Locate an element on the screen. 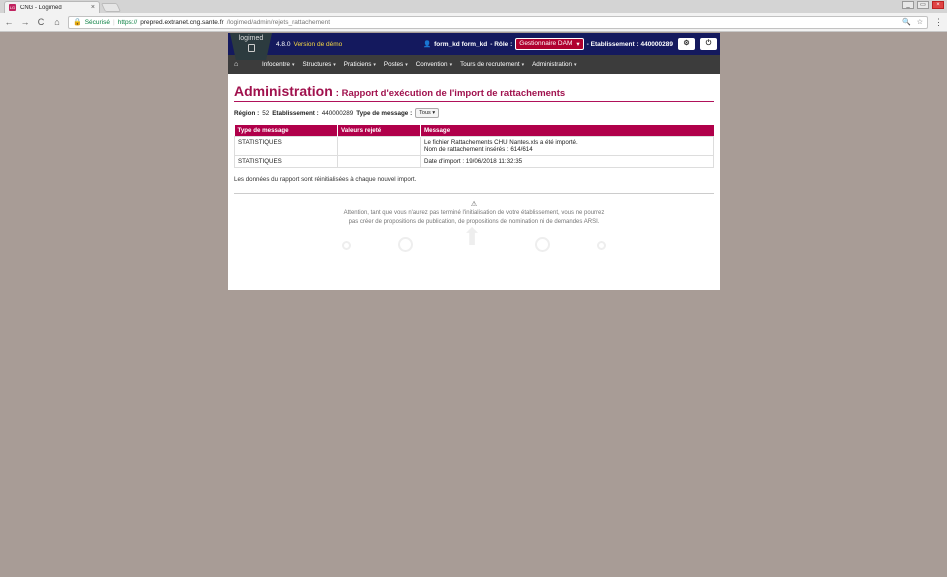  region-label: Région : is located at coordinates (247, 113).